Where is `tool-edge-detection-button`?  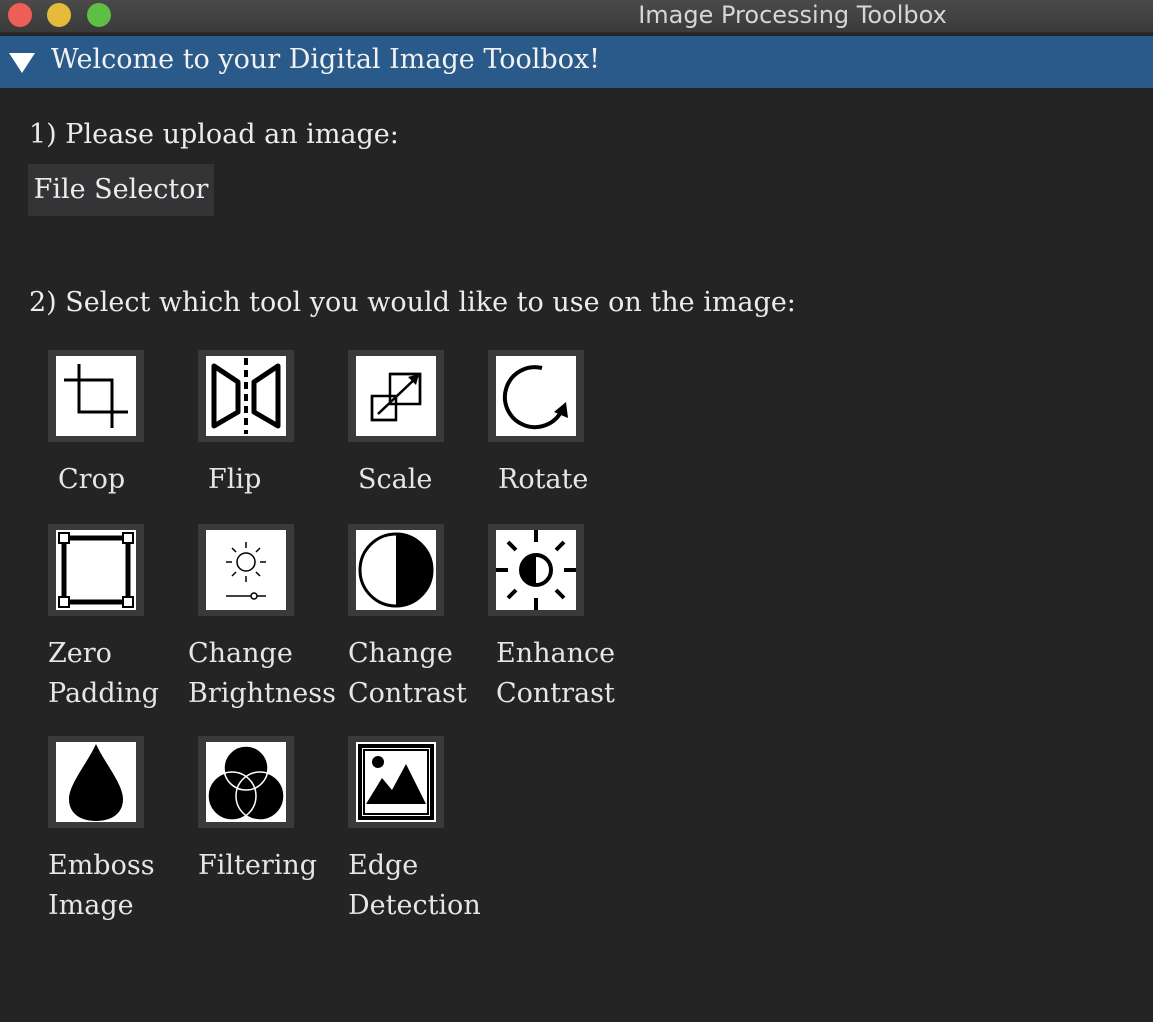 tool-edge-detection-button is located at coordinates (396, 782).